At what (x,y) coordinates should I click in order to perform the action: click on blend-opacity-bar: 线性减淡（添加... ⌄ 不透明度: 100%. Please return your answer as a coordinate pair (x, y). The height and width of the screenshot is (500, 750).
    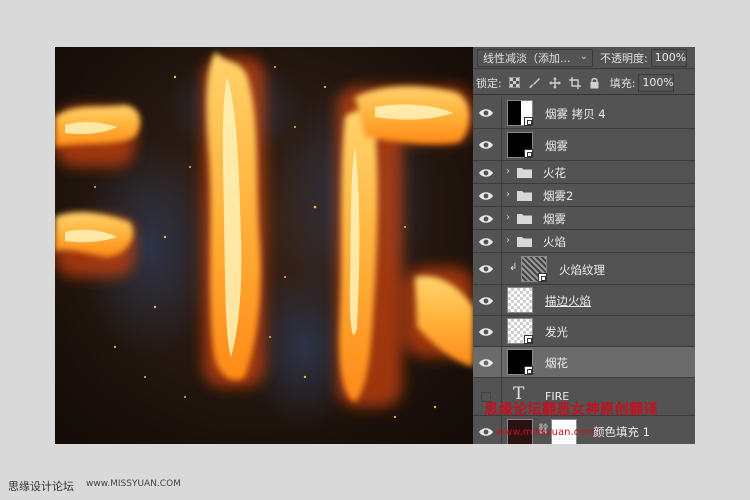
    Looking at the image, I should click on (584, 58).